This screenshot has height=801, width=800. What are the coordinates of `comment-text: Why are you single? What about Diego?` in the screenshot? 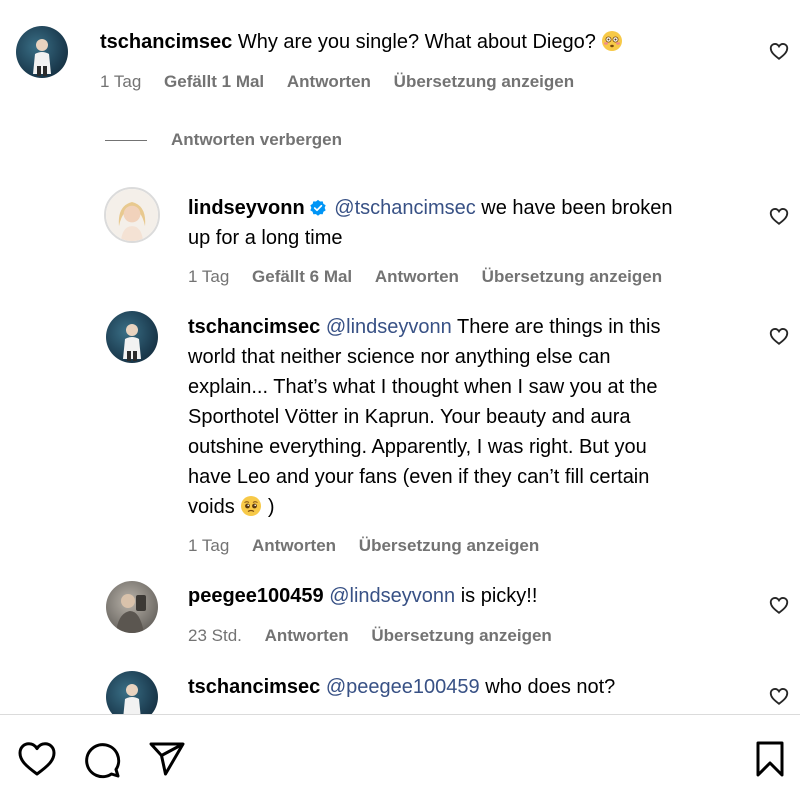 It's located at (416, 42).